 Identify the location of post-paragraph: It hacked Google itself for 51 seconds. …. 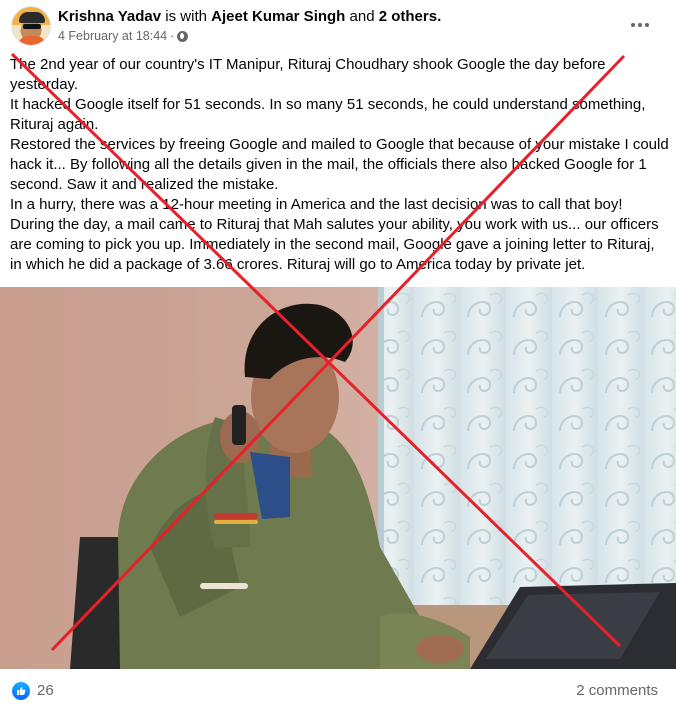
(328, 114).